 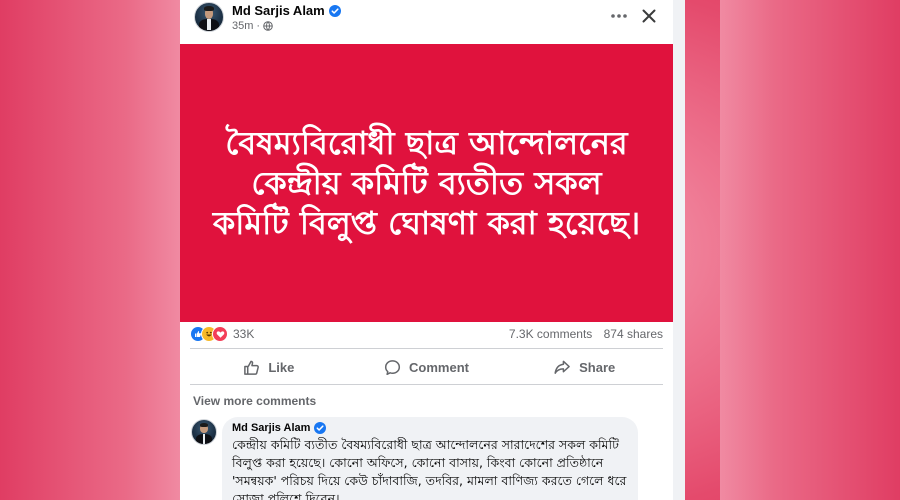 I want to click on comment-author-line: Md Sarjis Alam, so click(x=430, y=428).